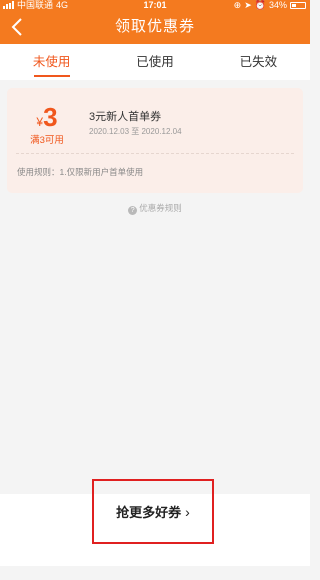 The image size is (320, 580). What do you see at coordinates (248, 5) in the screenshot?
I see `location-icon: ➤` at bounding box center [248, 5].